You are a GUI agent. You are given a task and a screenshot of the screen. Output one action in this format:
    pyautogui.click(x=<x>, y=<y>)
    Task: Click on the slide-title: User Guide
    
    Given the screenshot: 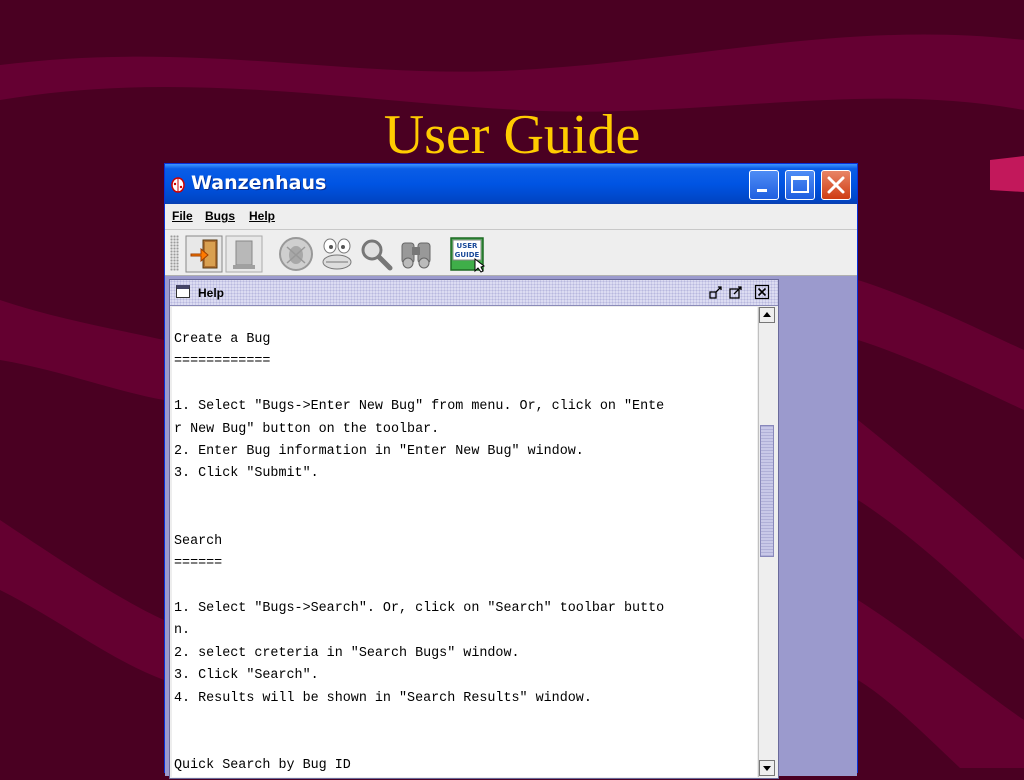 What is the action you would take?
    pyautogui.click(x=512, y=135)
    